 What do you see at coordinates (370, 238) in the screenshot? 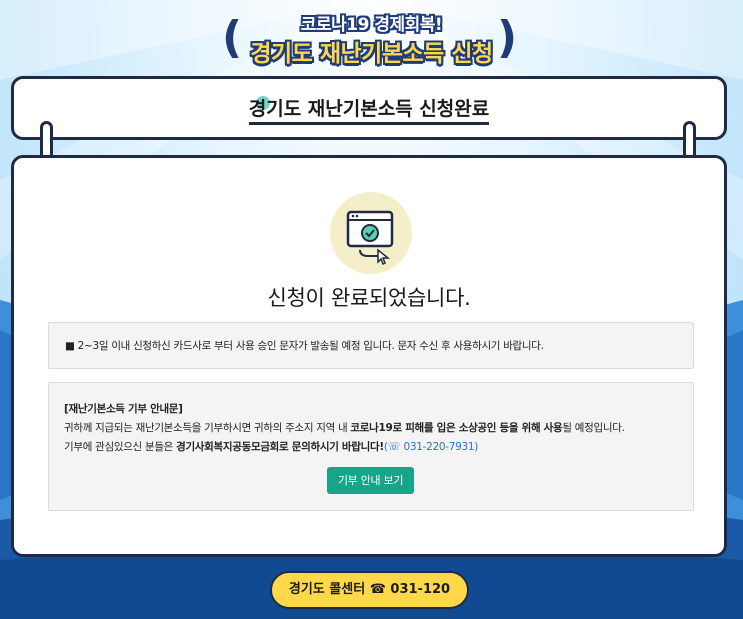
I see `browser-check-icon` at bounding box center [370, 238].